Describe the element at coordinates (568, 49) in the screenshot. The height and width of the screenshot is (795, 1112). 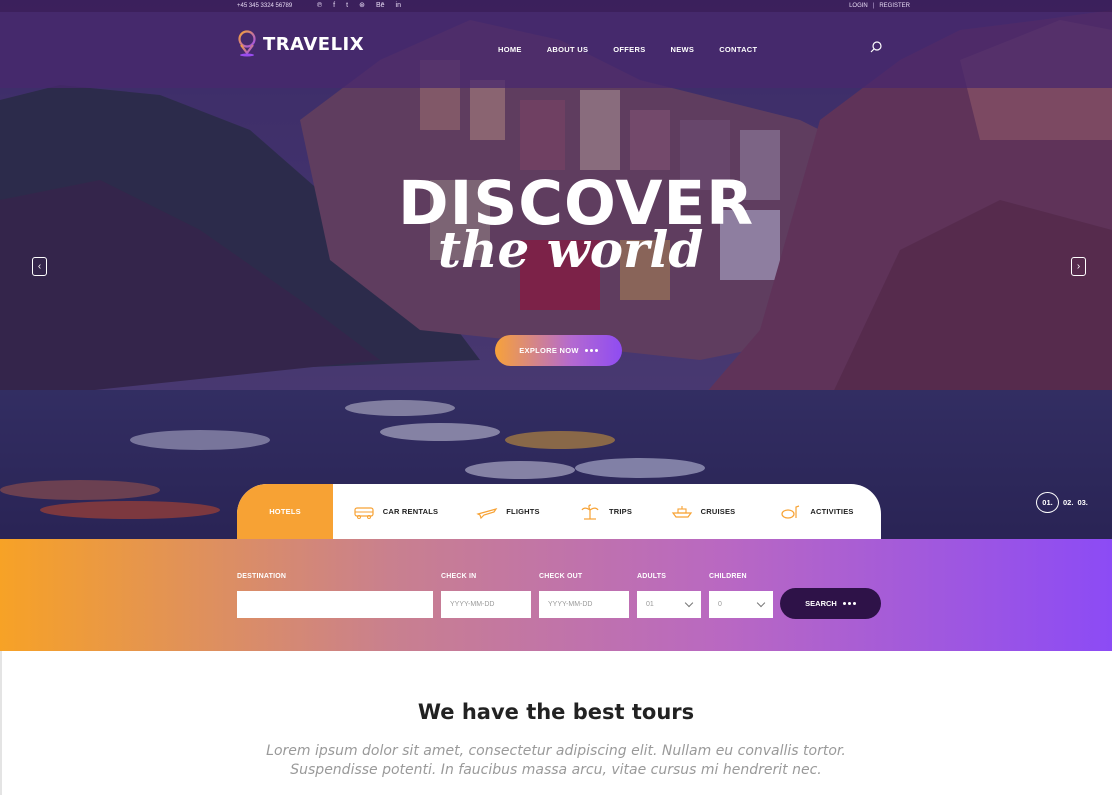
I see `nav-about-us: ABOUT US` at that location.